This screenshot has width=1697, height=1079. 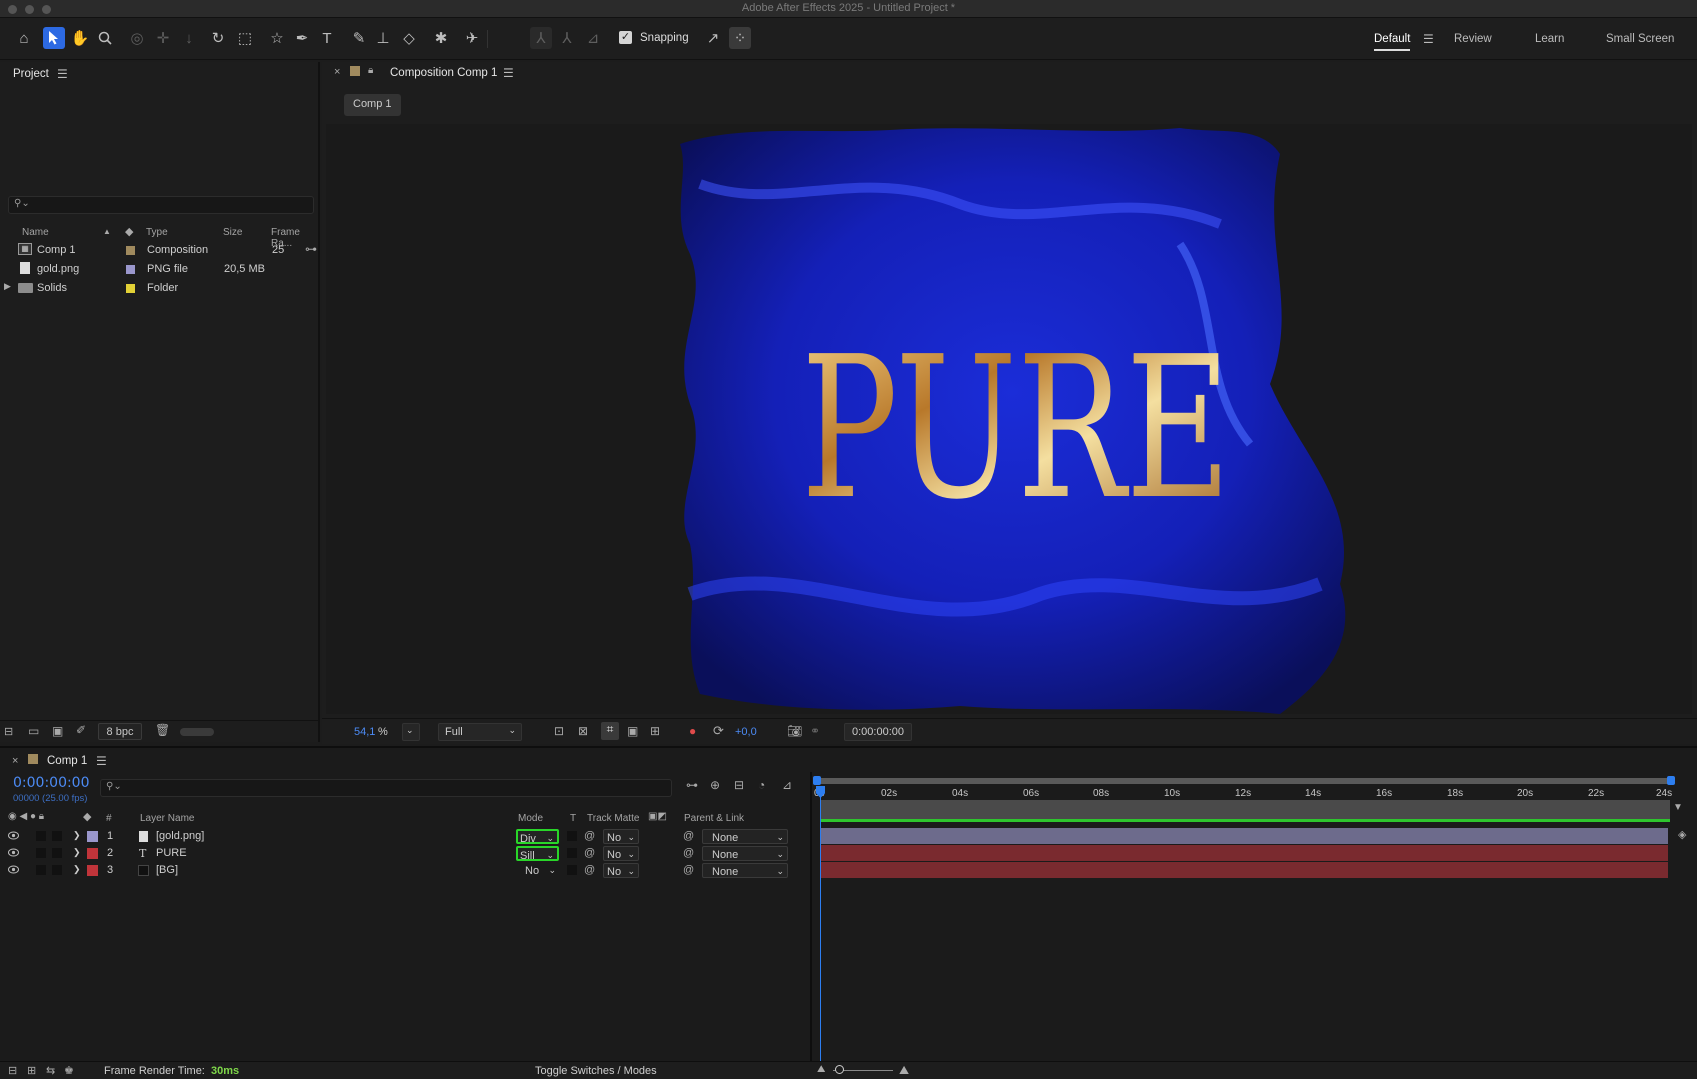 I want to click on keyframe-navigator-icon: ◈, so click(x=1682, y=834).